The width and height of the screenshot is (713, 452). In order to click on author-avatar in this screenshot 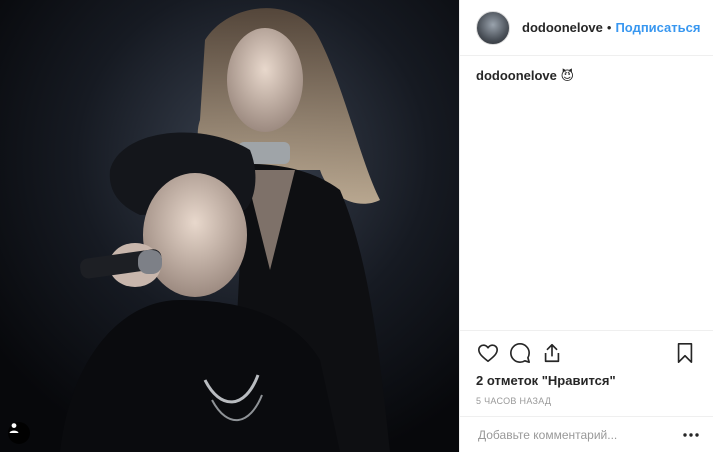, I will do `click(493, 27)`.